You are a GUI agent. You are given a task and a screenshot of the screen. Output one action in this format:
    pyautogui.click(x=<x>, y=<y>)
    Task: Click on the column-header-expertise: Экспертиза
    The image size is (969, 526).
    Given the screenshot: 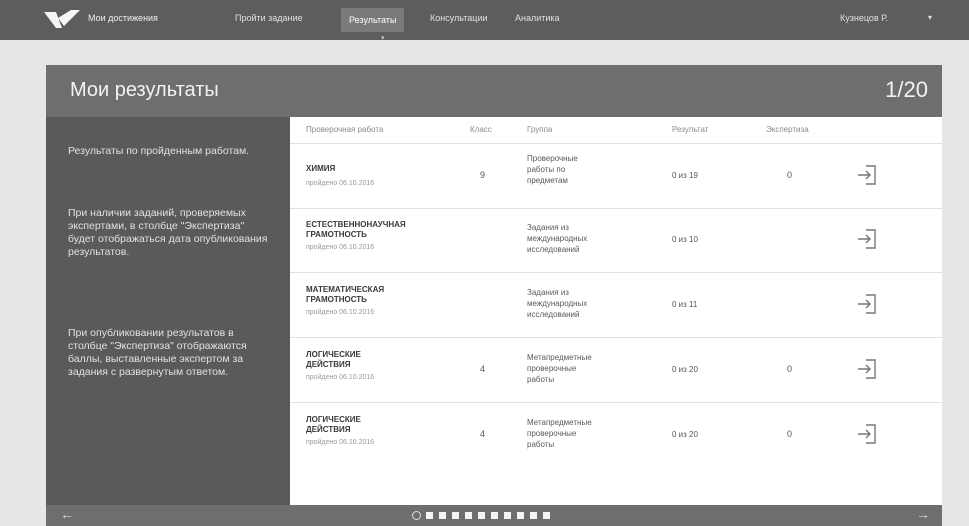 What is the action you would take?
    pyautogui.click(x=787, y=129)
    